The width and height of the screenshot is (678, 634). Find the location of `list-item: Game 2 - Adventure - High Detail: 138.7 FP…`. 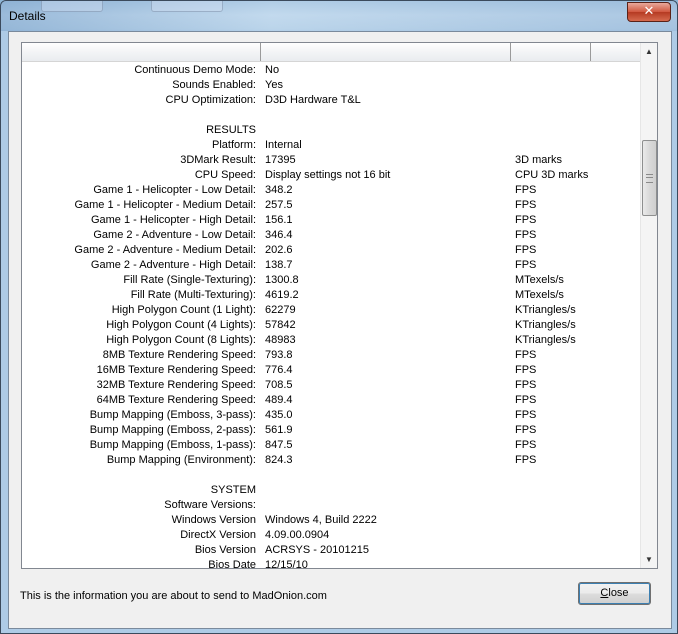

list-item: Game 2 - Adventure - High Detail: 138.7 FP… is located at coordinates (331, 265).